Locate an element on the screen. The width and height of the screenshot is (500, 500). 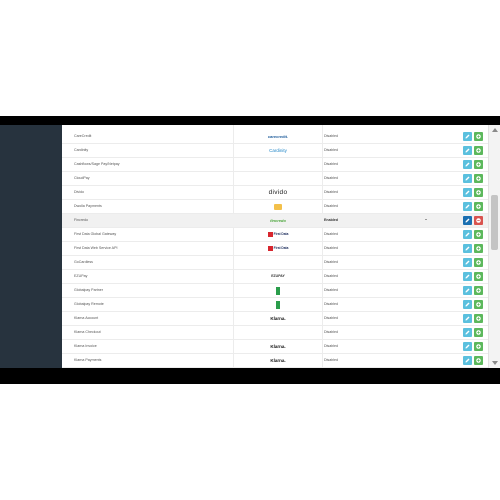
payment-method-name: Globalpay Partner is located at coordinates (88, 290).